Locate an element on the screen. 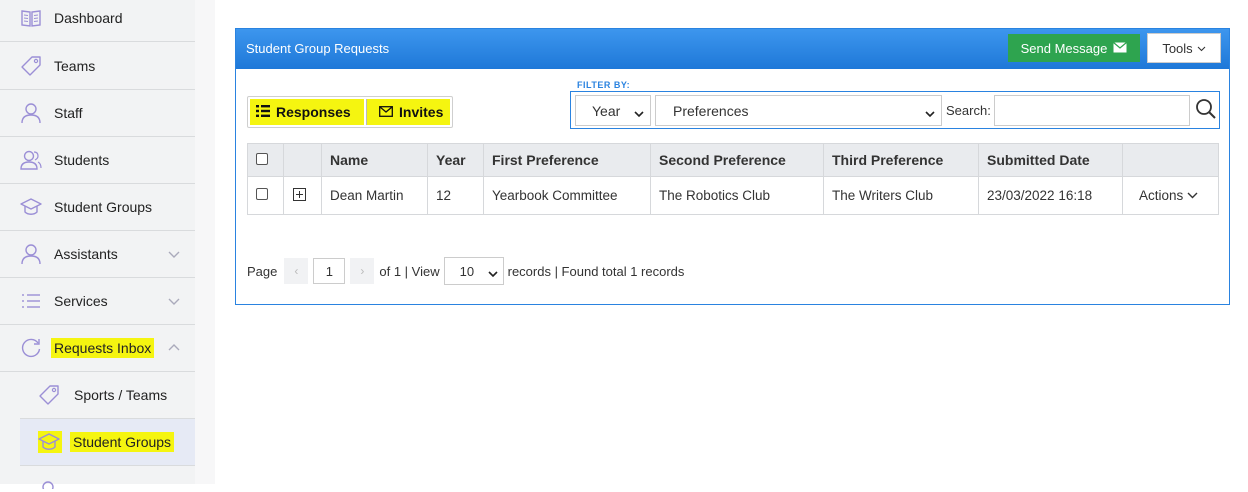  sidebar-item-dashboard: Dashboard is located at coordinates (97, 21).